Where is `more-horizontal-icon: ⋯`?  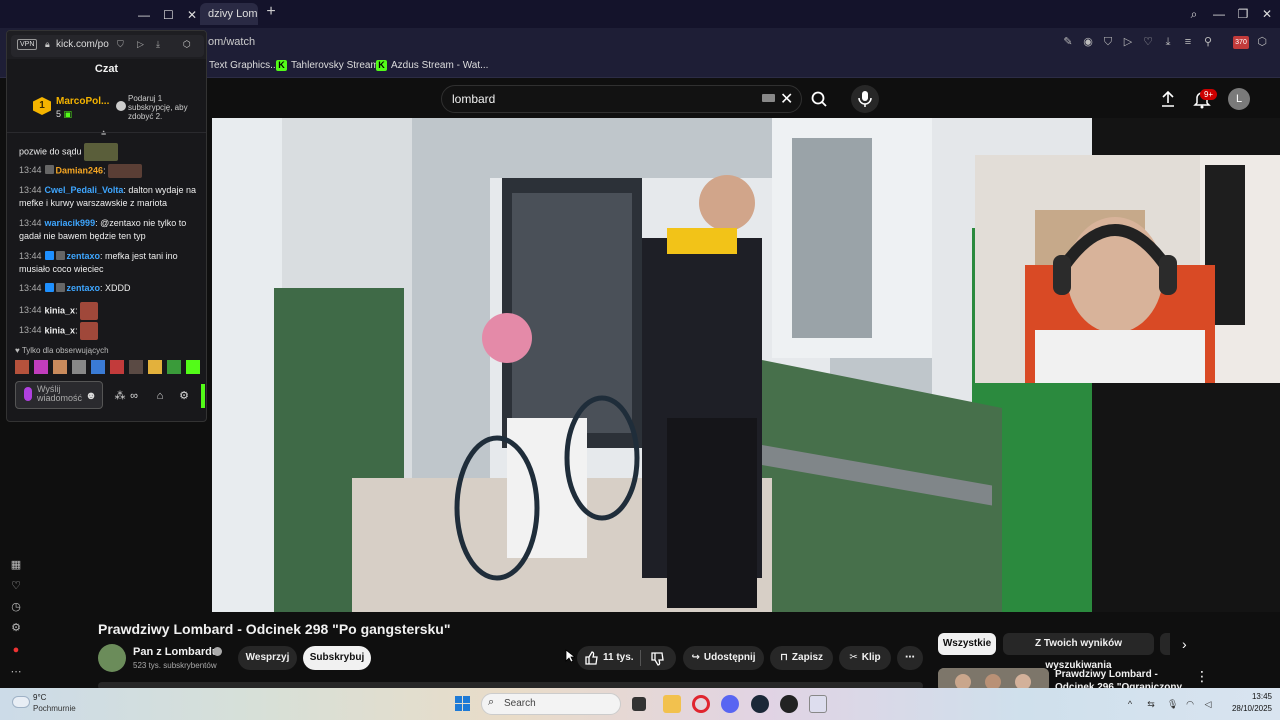
more-horizontal-icon: ⋯ is located at coordinates (16, 672).